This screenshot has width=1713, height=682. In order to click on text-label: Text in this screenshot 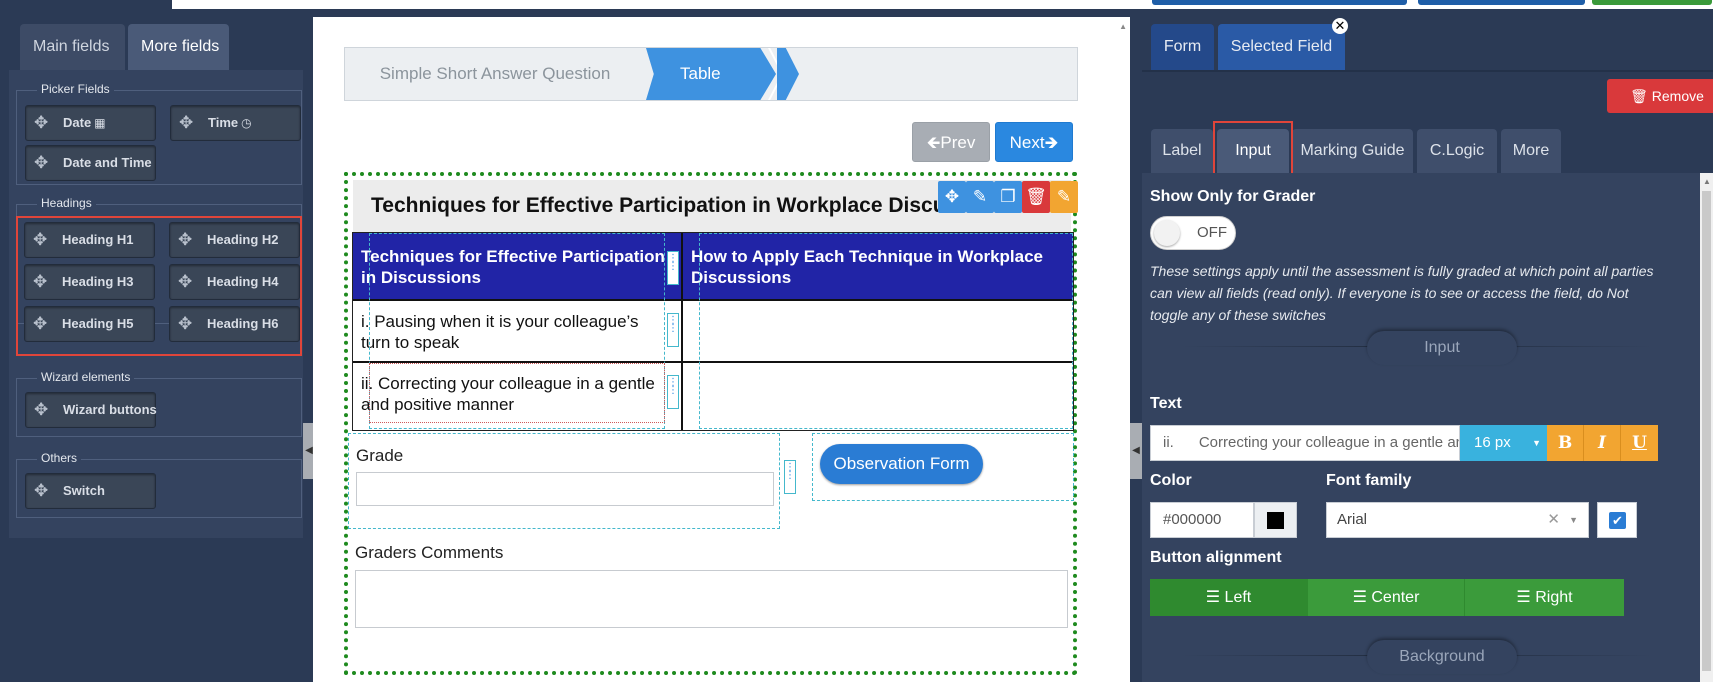, I will do `click(1166, 403)`.